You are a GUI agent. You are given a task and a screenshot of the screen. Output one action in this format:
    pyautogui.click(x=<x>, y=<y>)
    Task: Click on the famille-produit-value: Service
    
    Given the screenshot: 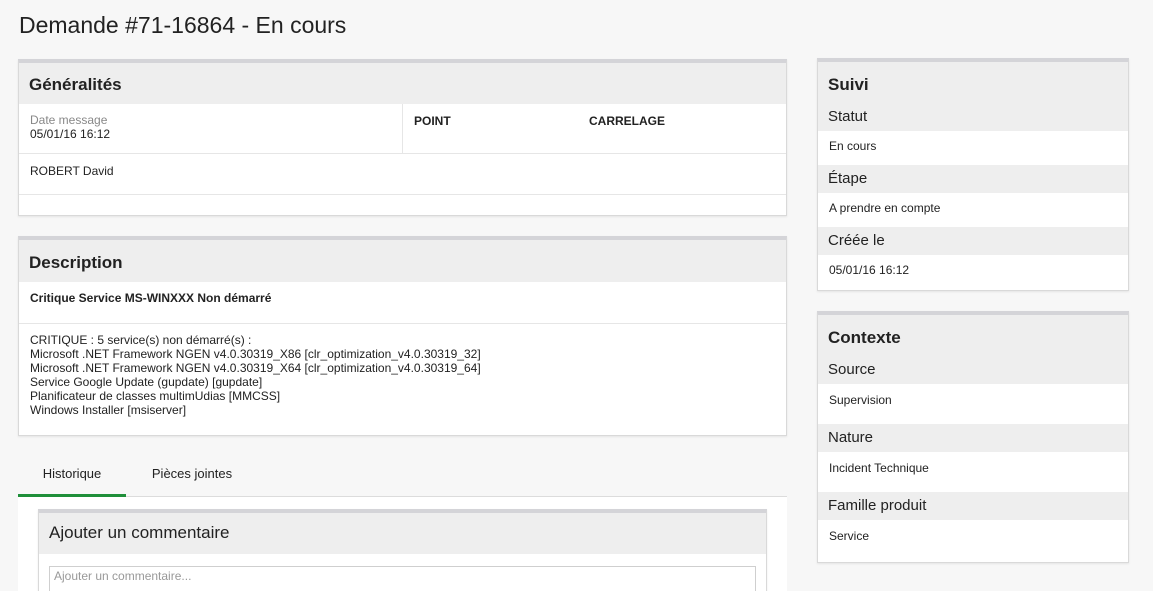 What is the action you would take?
    pyautogui.click(x=973, y=540)
    